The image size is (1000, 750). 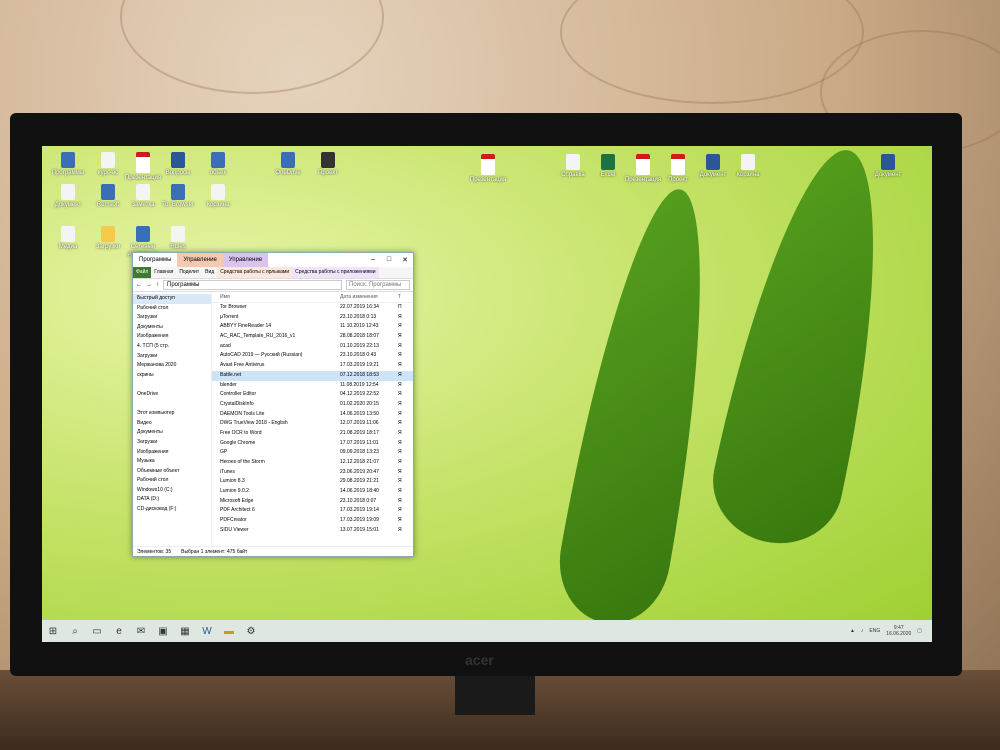 What do you see at coordinates (97, 631) in the screenshot?
I see `task-view-icon: ▭` at bounding box center [97, 631].